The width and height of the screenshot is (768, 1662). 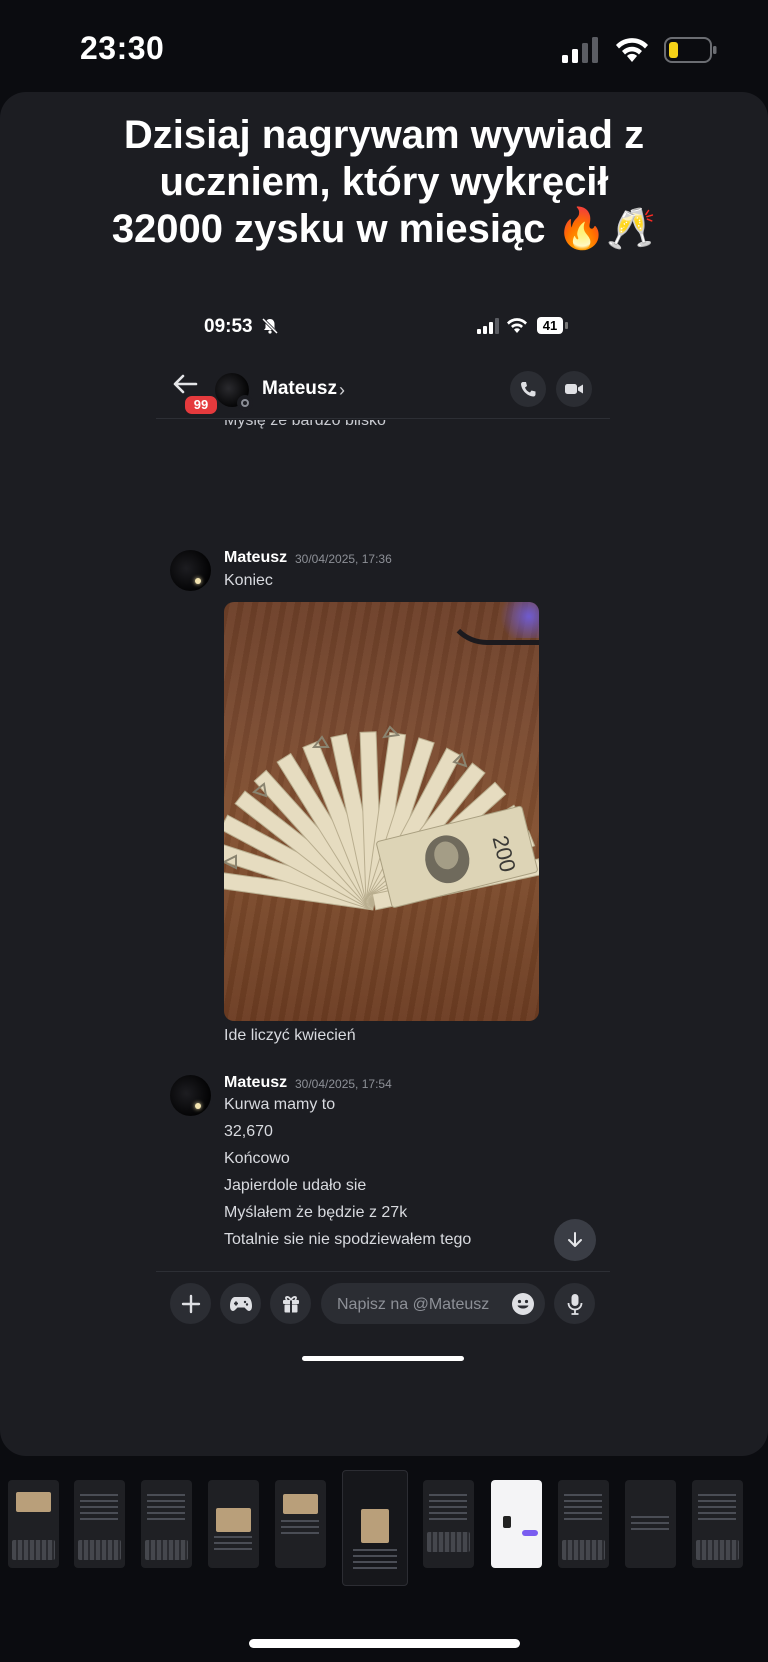 I want to click on activities-button, so click(x=240, y=1303).